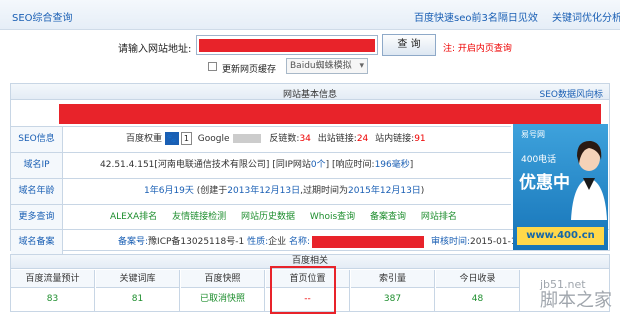  Describe the element at coordinates (422, 191) in the screenshot. I see `age-close: )` at that location.